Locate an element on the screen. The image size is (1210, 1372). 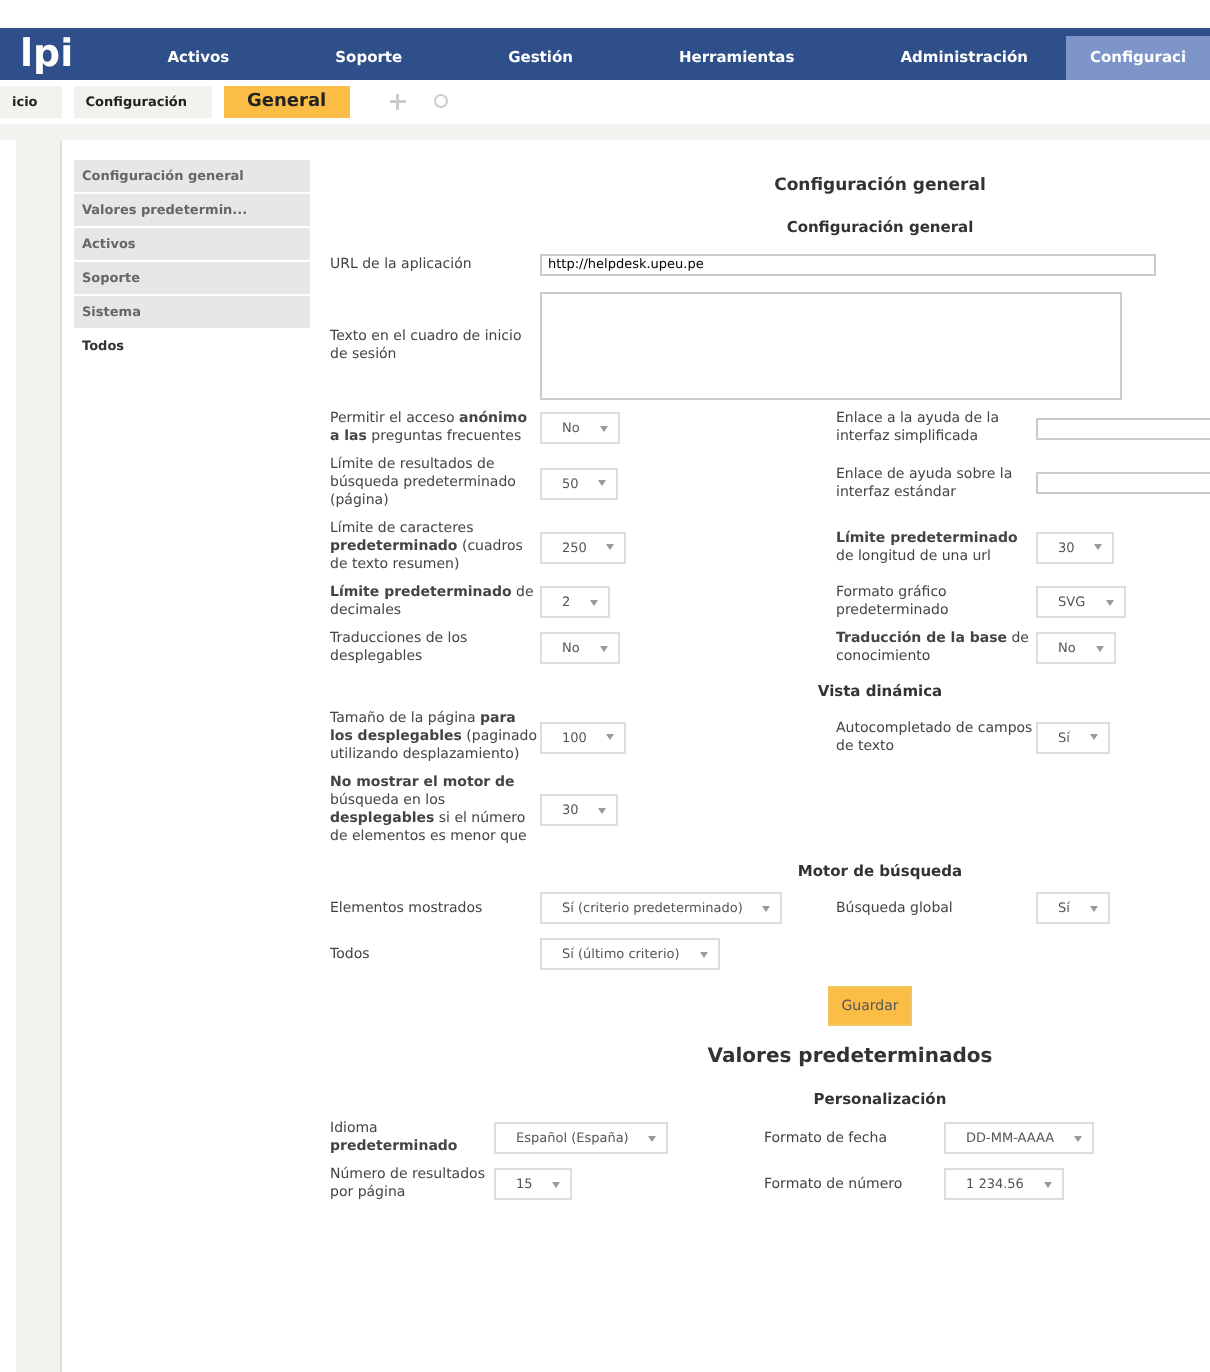
section-title: Valores predeterminados is located at coordinates (850, 1058).